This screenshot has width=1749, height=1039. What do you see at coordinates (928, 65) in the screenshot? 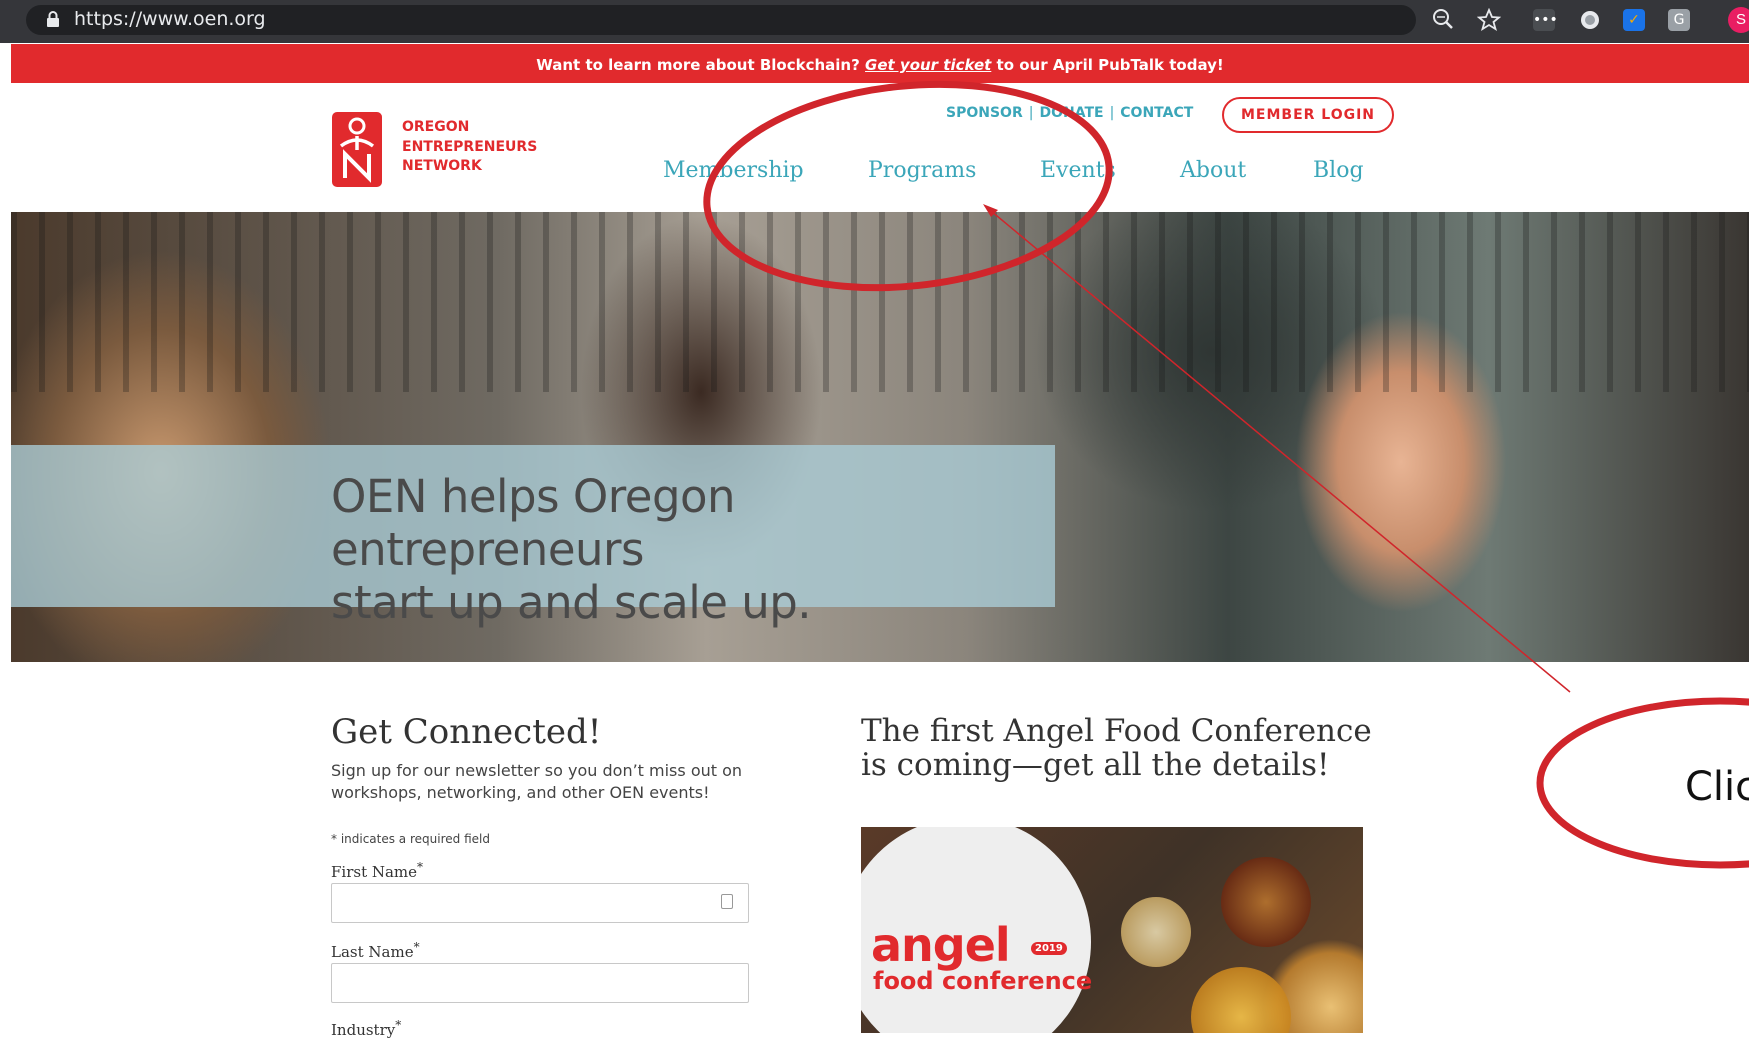
I see `banner-ticket-link: Get your ticket` at bounding box center [928, 65].